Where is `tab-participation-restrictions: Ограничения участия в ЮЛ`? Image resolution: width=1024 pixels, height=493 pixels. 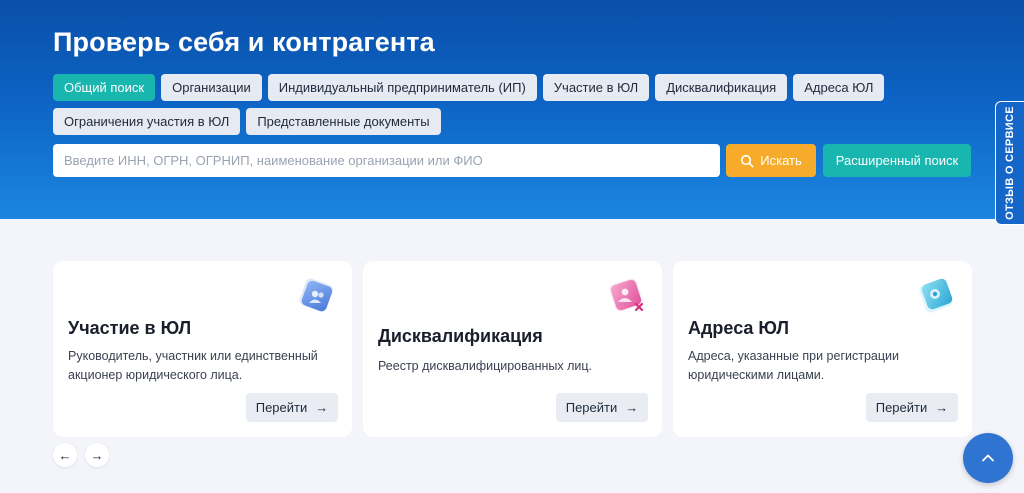 tab-participation-restrictions: Ограничения участия в ЮЛ is located at coordinates (147, 121).